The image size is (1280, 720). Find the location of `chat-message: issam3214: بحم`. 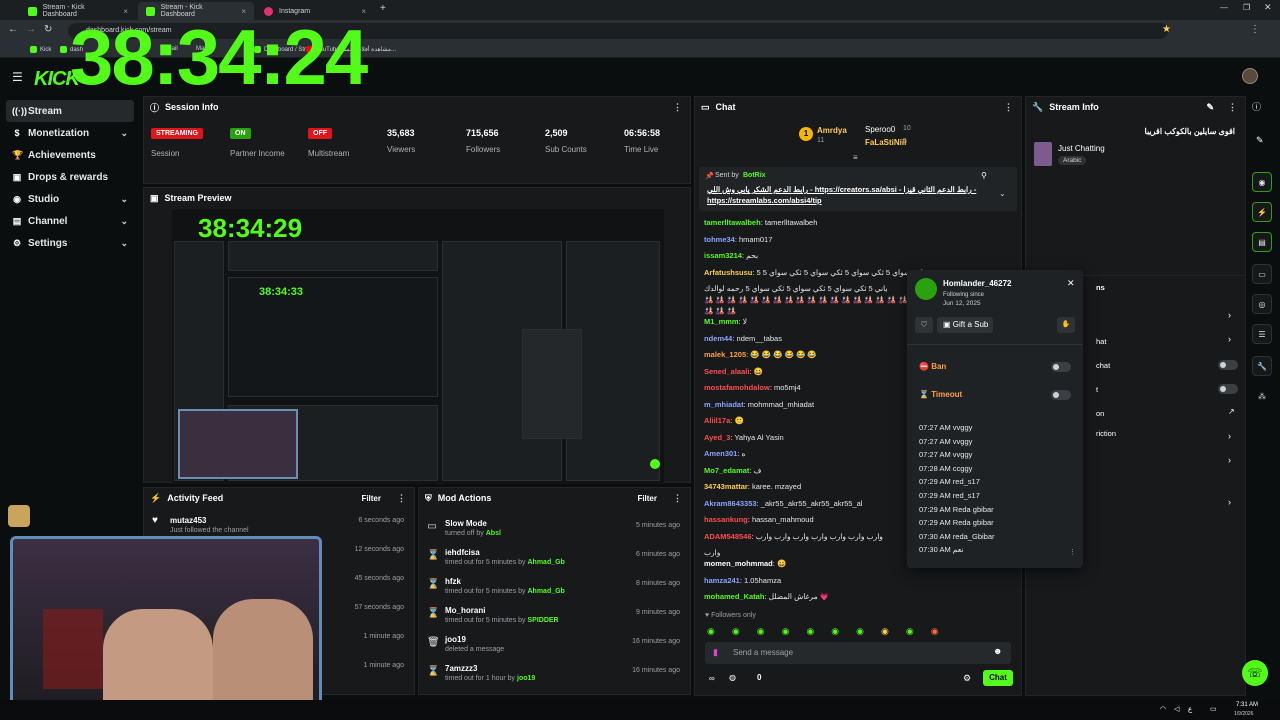

chat-message: issam3214: بحم is located at coordinates (859, 255).